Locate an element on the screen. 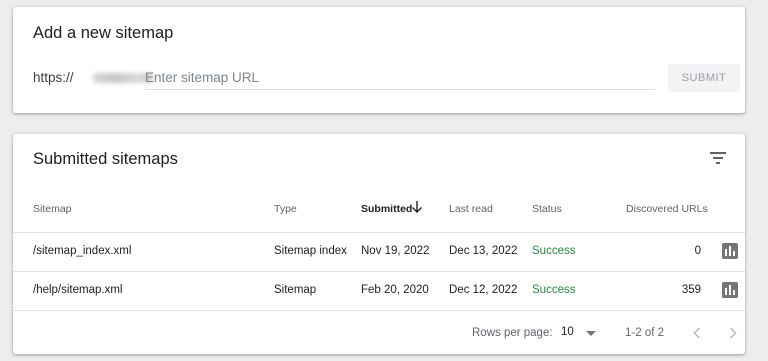 The image size is (768, 361). rows-per-page-label: Rows per page: is located at coordinates (512, 333).